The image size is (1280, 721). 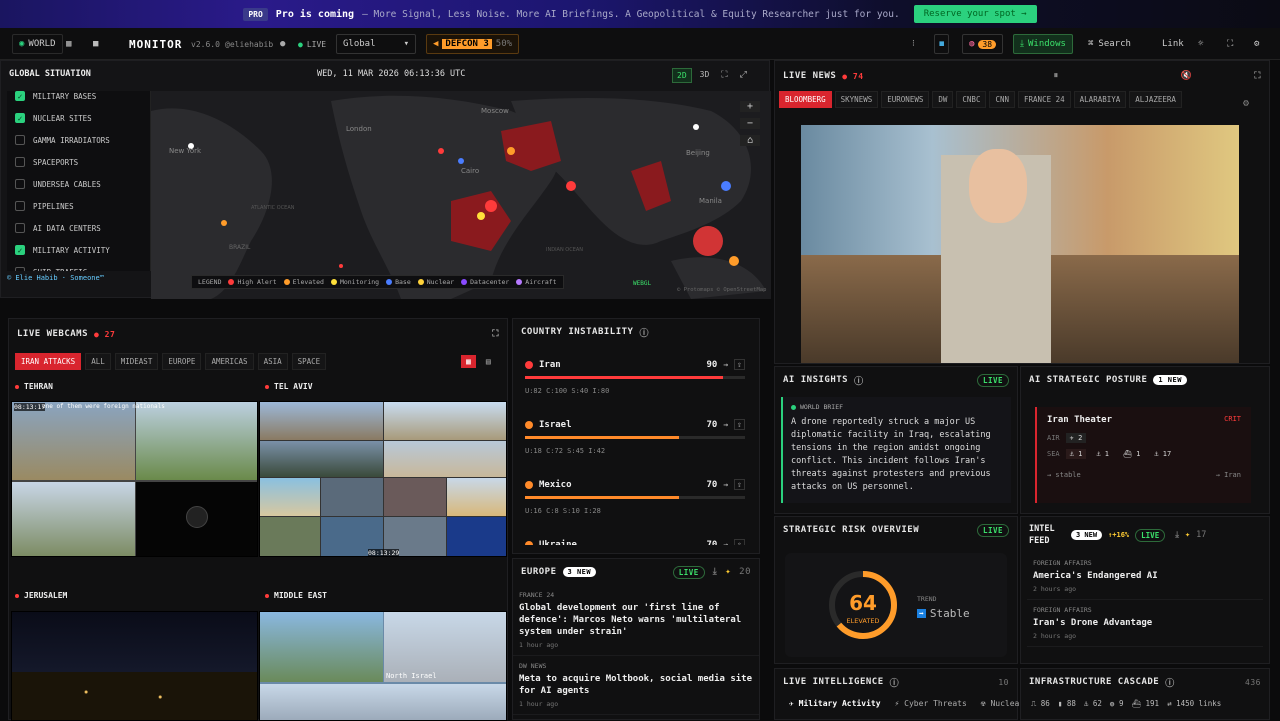 What do you see at coordinates (272, 361) in the screenshot?
I see `webcam-tab: ASIA` at bounding box center [272, 361].